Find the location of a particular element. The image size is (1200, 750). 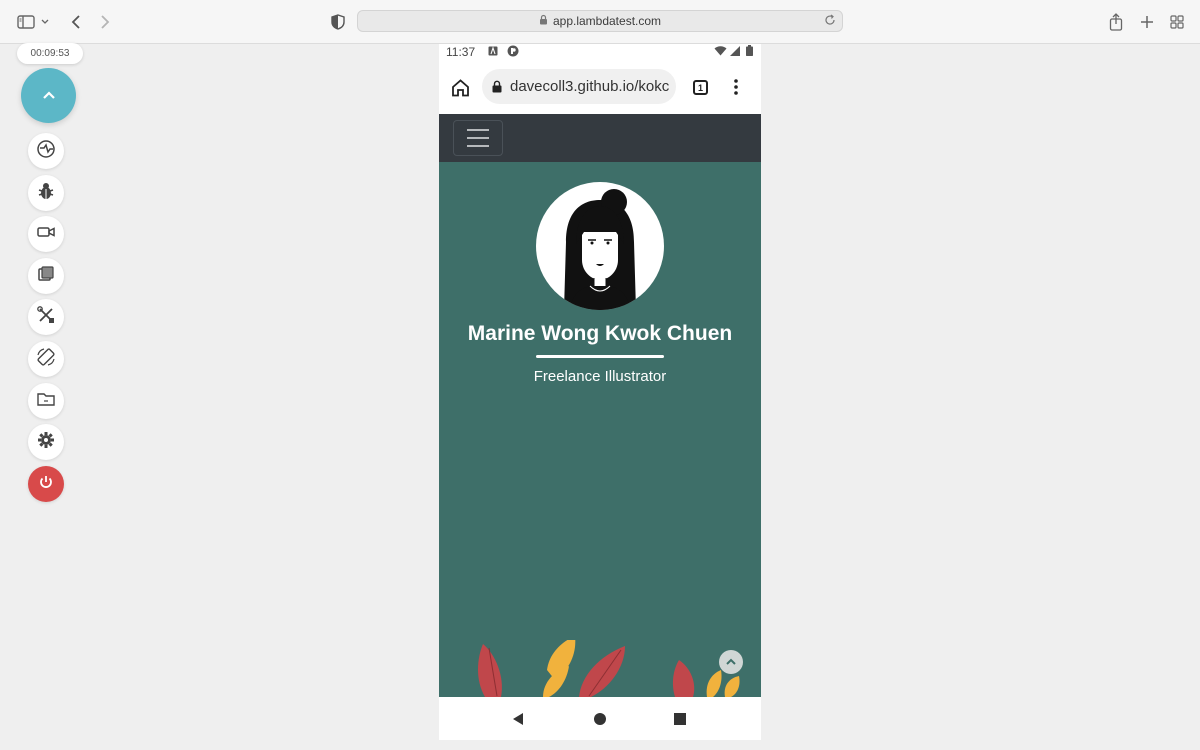

switch-device-button is located at coordinates (46, 151).